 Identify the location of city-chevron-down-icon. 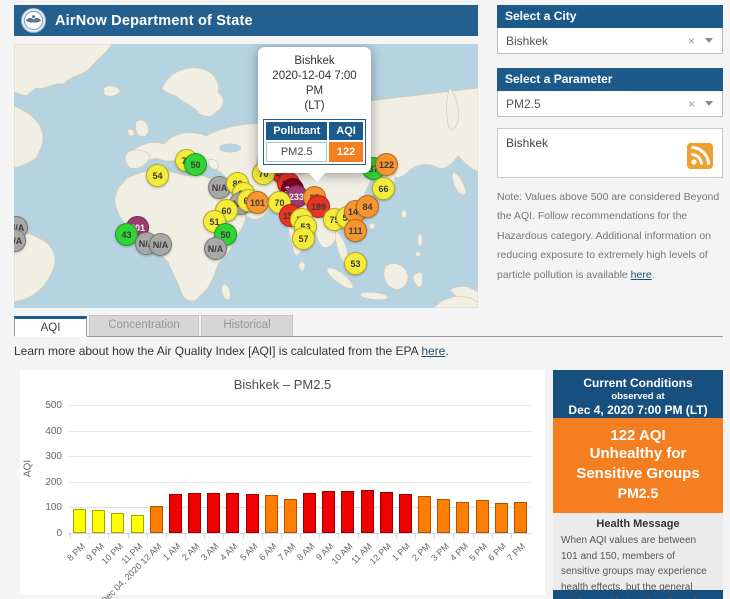
(709, 40).